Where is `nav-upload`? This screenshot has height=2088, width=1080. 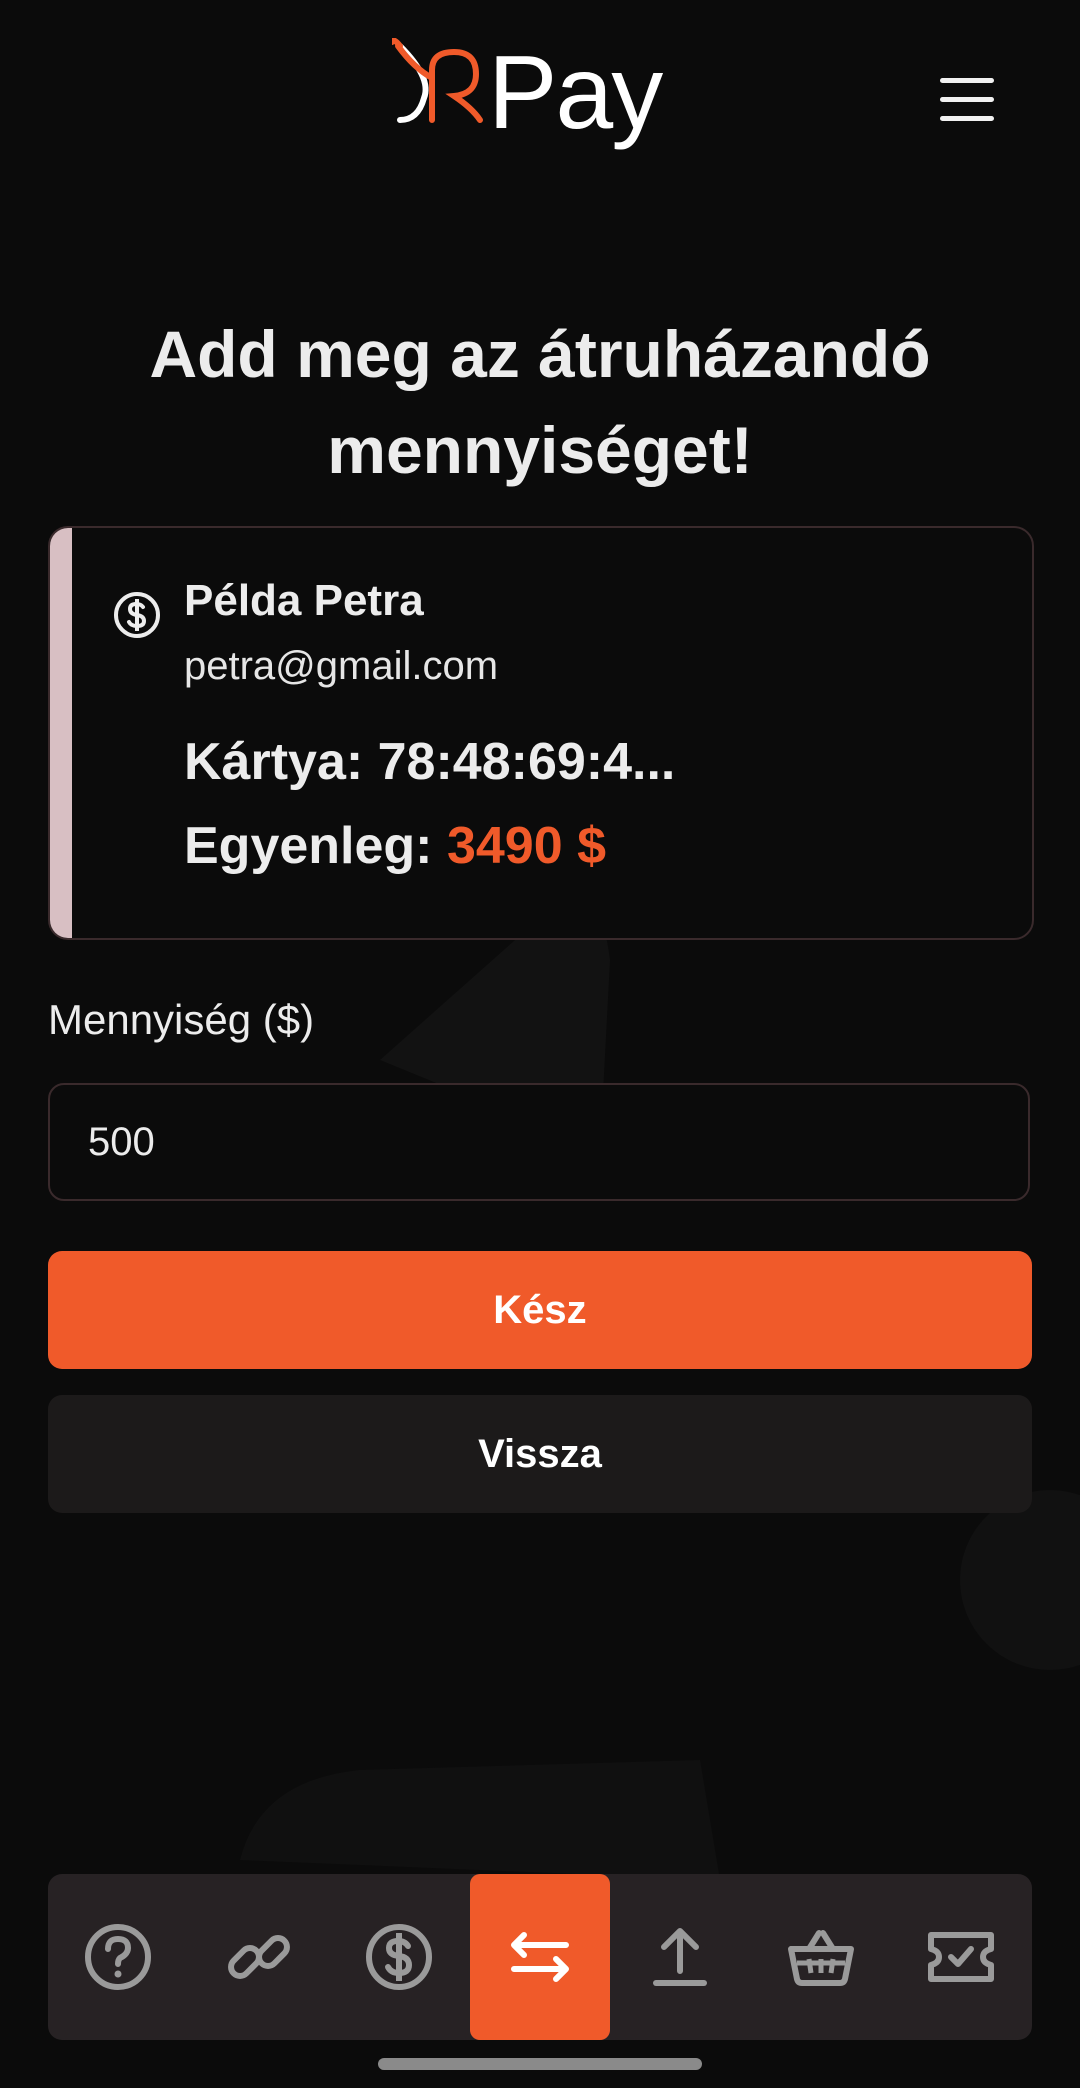 nav-upload is located at coordinates (680, 1957).